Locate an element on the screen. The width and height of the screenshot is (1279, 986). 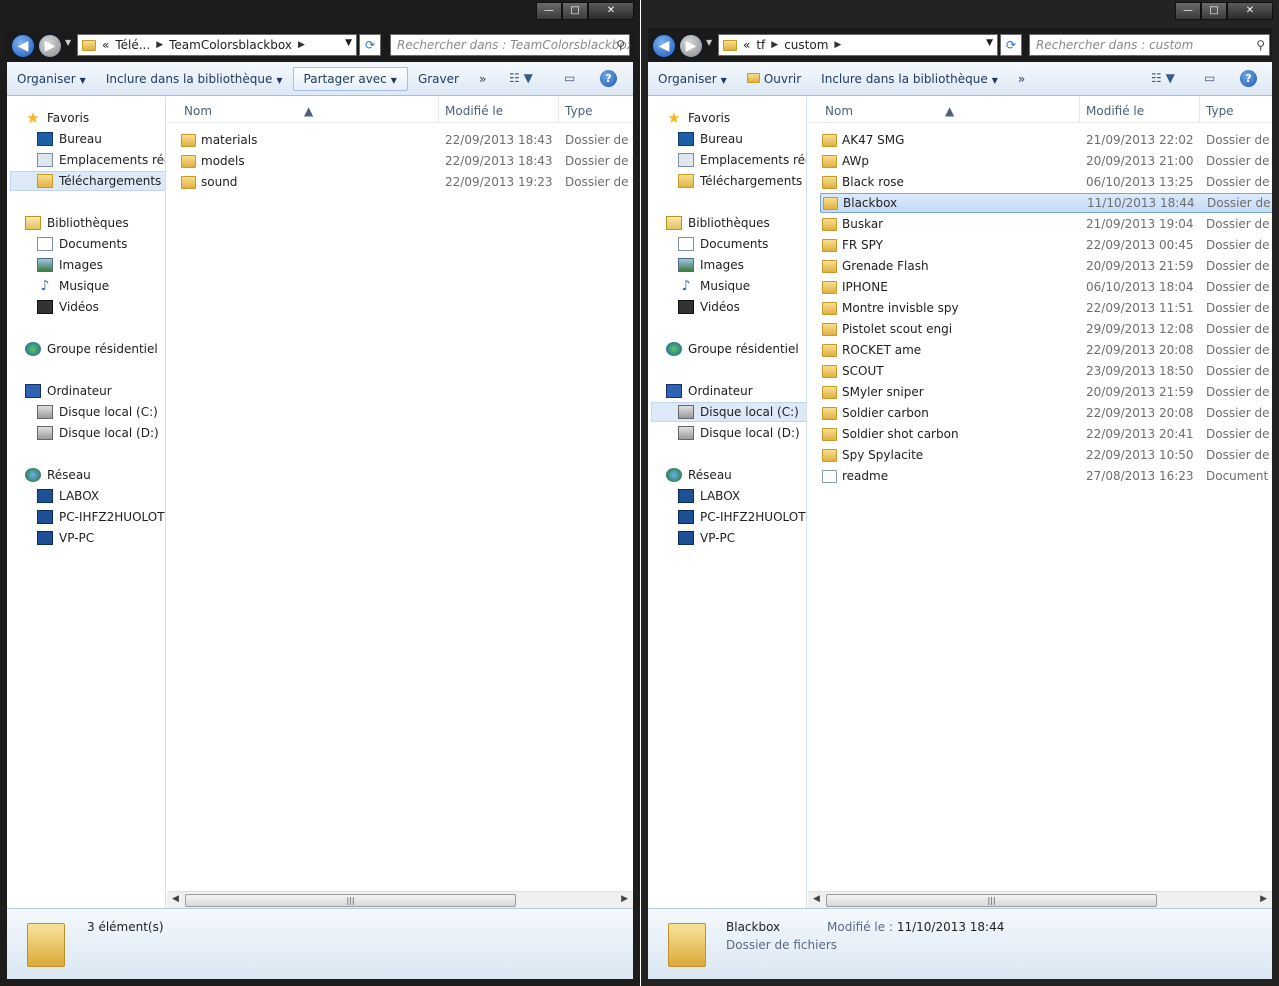
file-row: models 22/09/2013 18:43 Dossier de fic is located at coordinates (406, 161).